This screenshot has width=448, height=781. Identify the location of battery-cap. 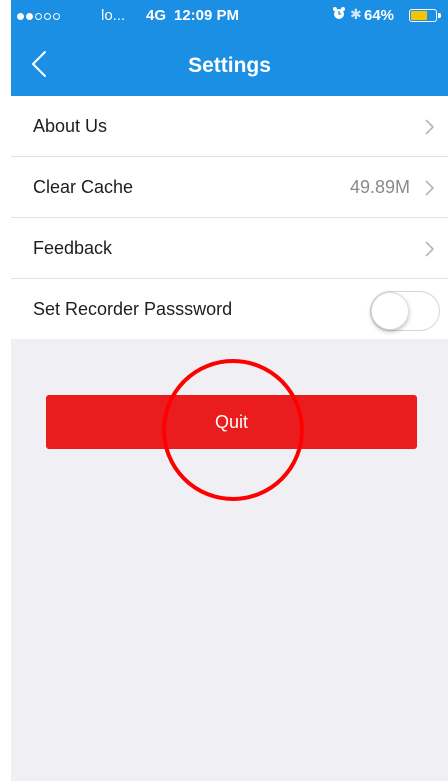
(439, 15).